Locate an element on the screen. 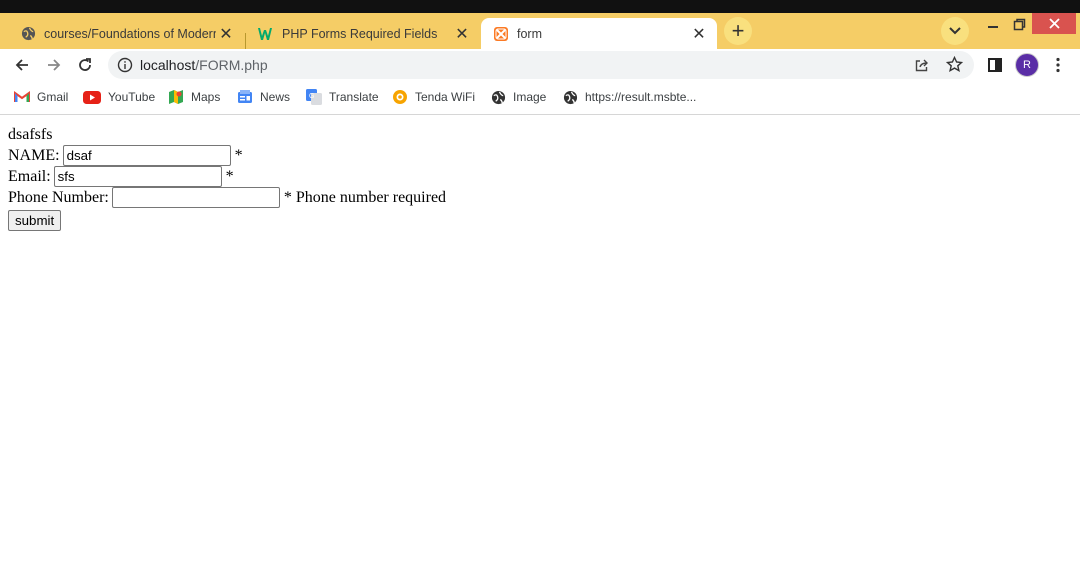 Image resolution: width=1080 pixels, height=575 pixels. w3schools-icon is located at coordinates (266, 34).